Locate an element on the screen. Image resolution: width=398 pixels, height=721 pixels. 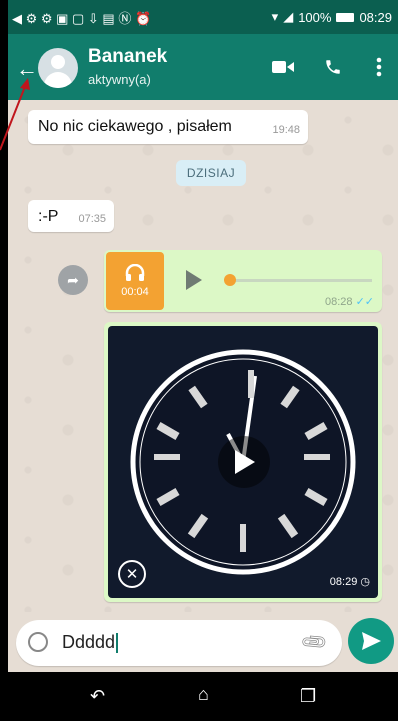
send-button is located at coordinates (371, 641).